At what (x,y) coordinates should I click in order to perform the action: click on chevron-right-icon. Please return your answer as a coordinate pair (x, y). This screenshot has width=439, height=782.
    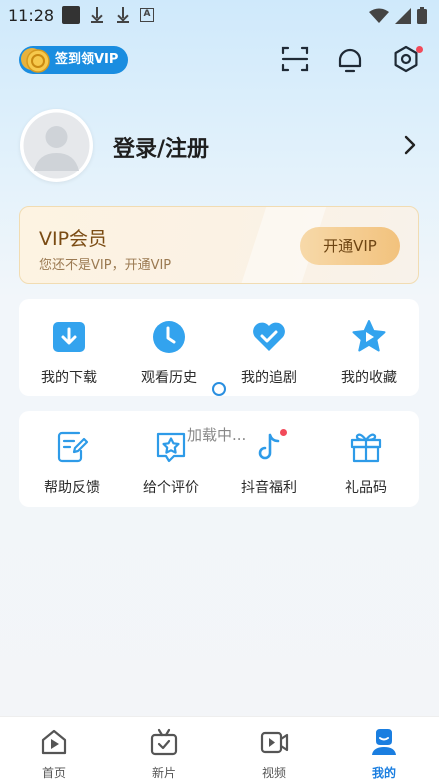
    Looking at the image, I should click on (410, 145).